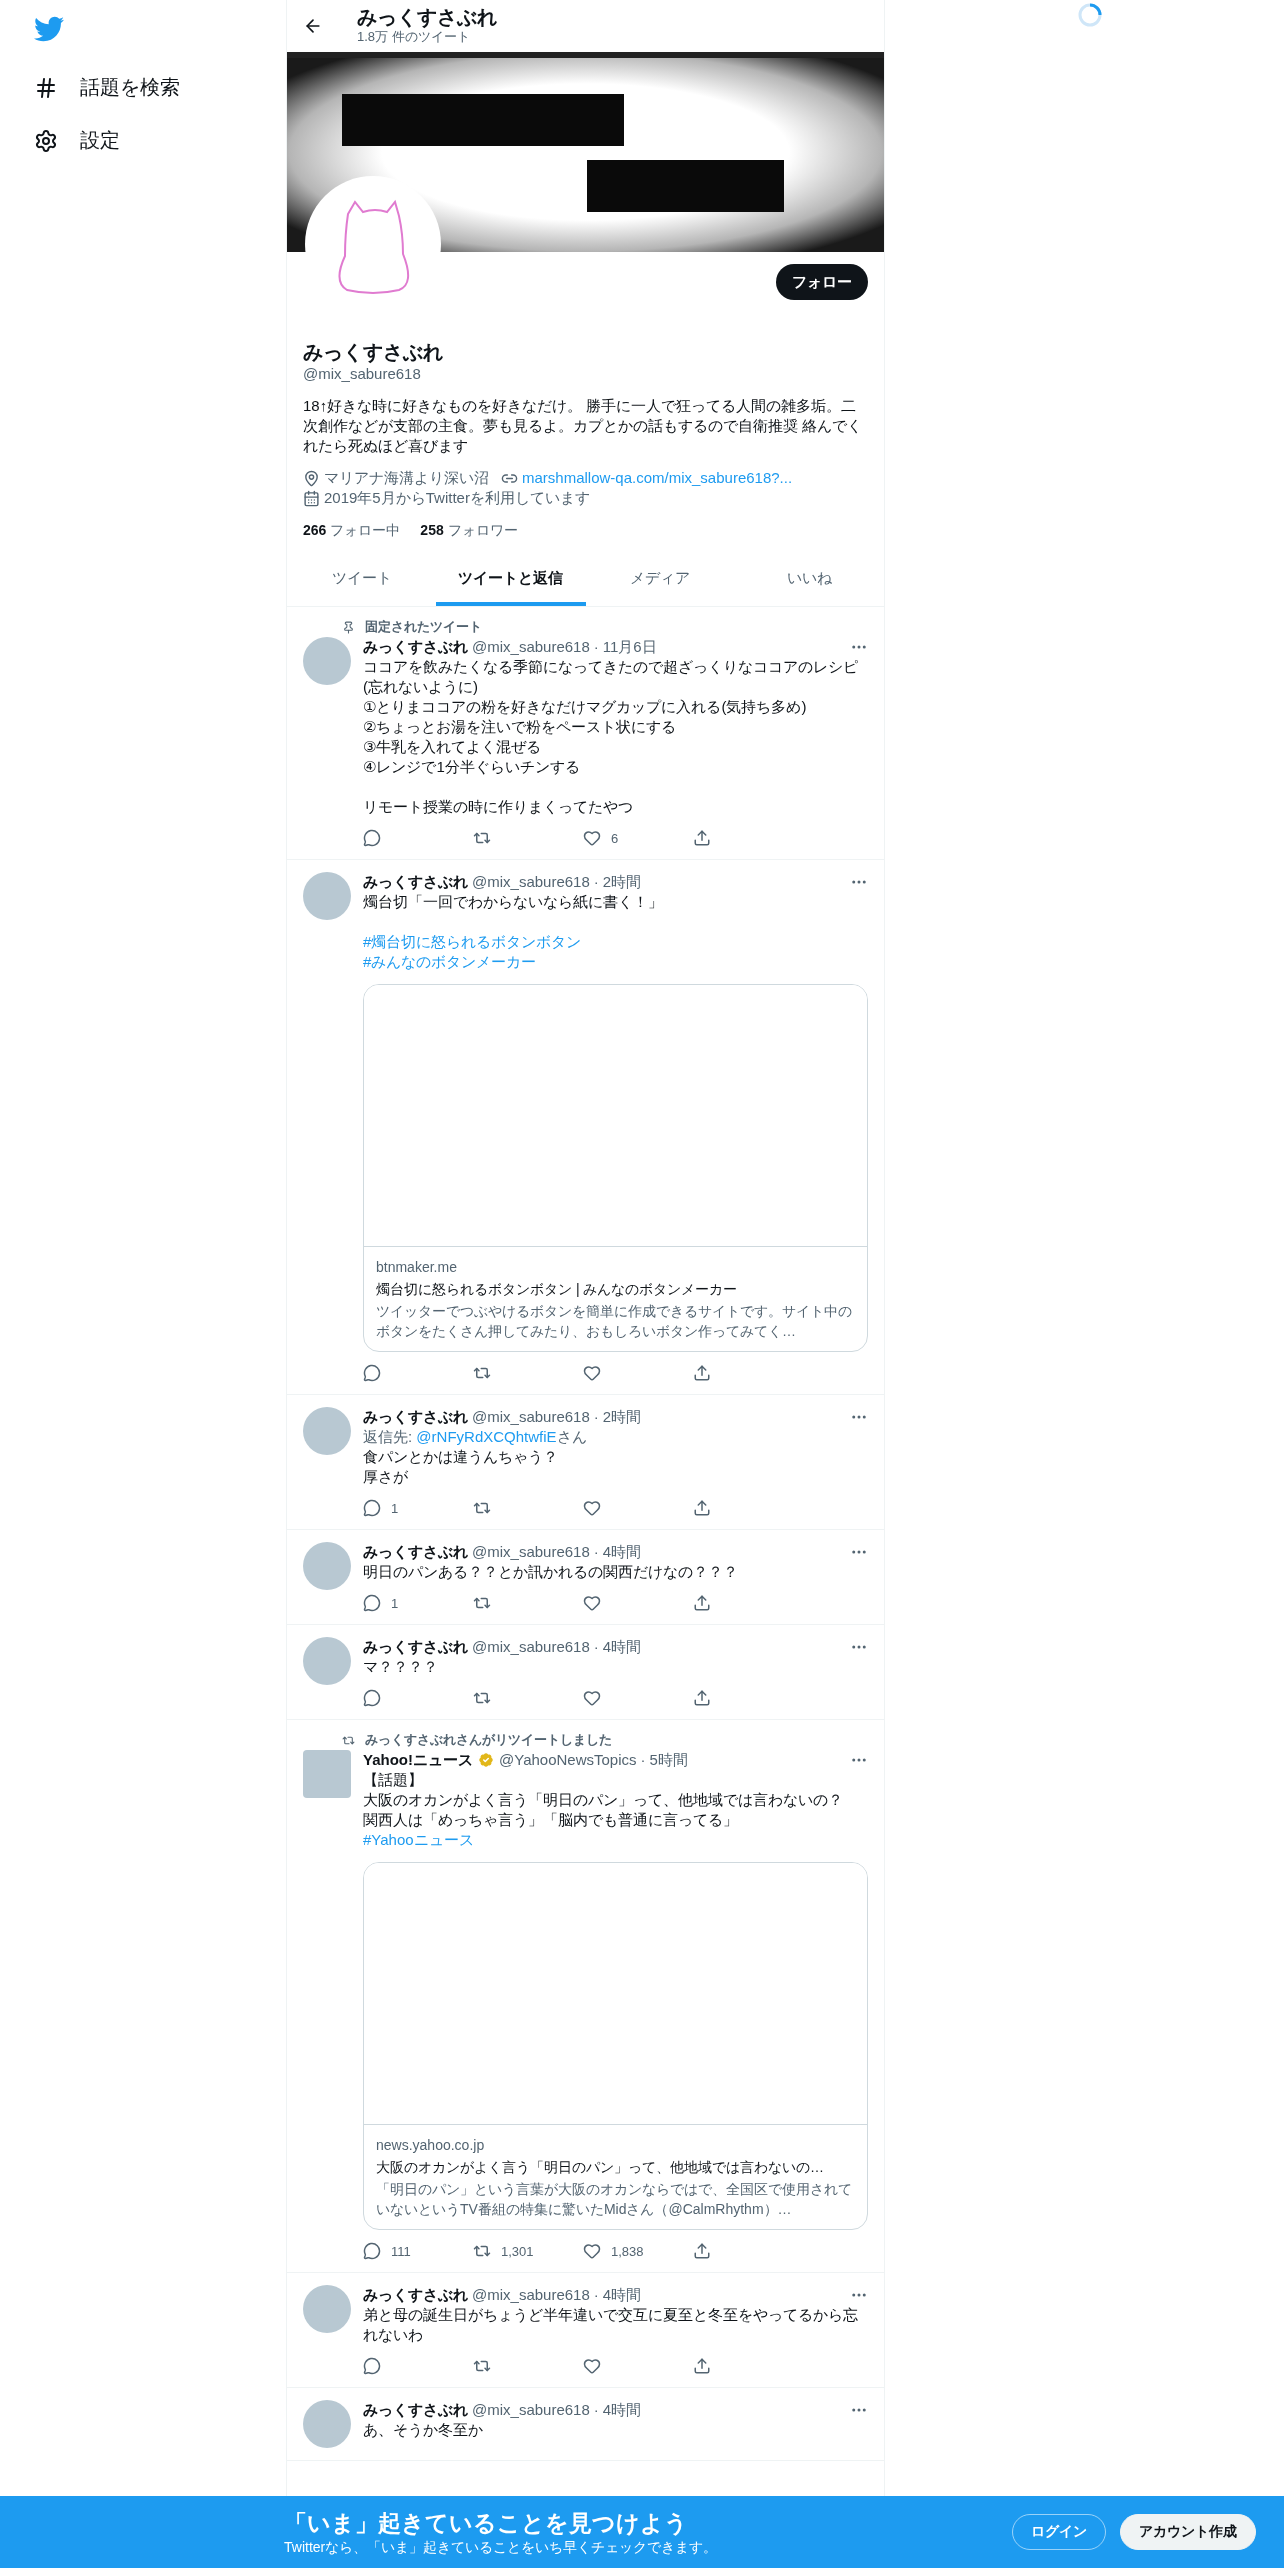 Image resolution: width=1284 pixels, height=2568 pixels. What do you see at coordinates (551, 1572) in the screenshot?
I see `tweet-text: 明日のパンある？？とか訊かれるの関西だけなの？？？` at bounding box center [551, 1572].